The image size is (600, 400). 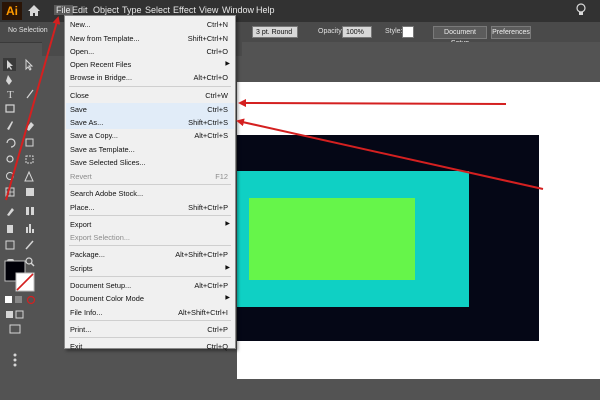 What do you see at coordinates (10, 176) in the screenshot?
I see `shape-builder-tool-icon` at bounding box center [10, 176].